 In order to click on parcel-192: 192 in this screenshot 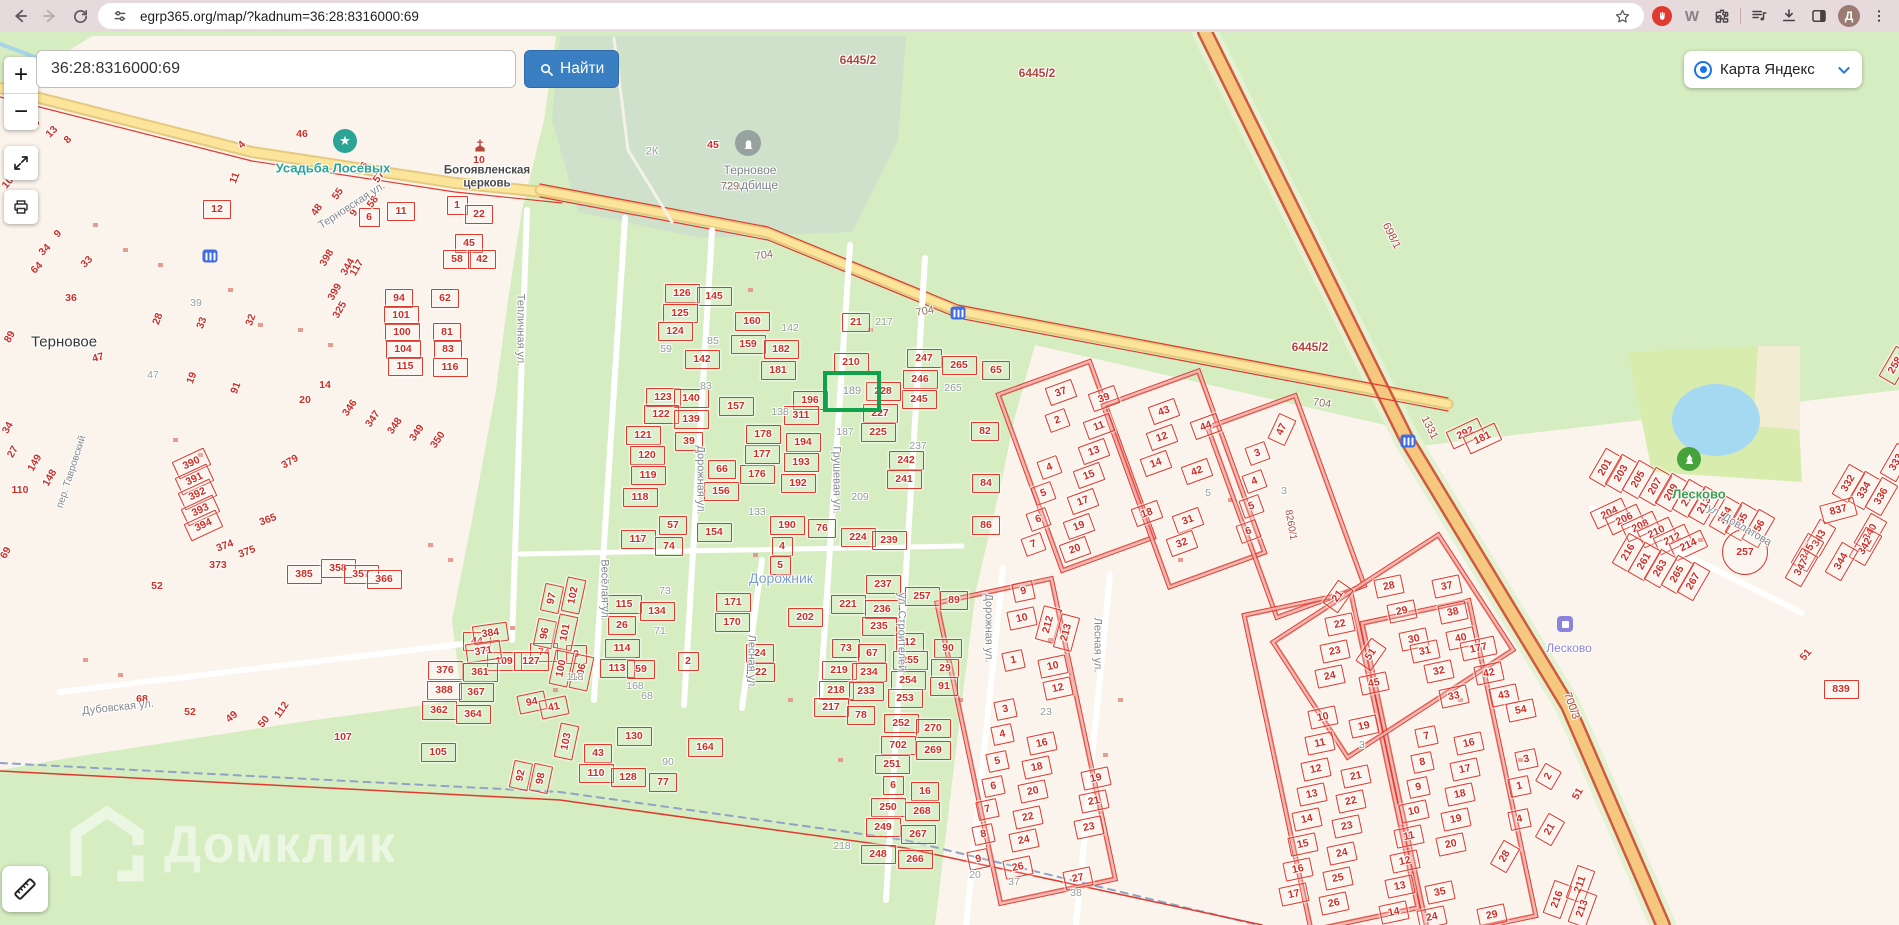, I will do `click(798, 483)`.